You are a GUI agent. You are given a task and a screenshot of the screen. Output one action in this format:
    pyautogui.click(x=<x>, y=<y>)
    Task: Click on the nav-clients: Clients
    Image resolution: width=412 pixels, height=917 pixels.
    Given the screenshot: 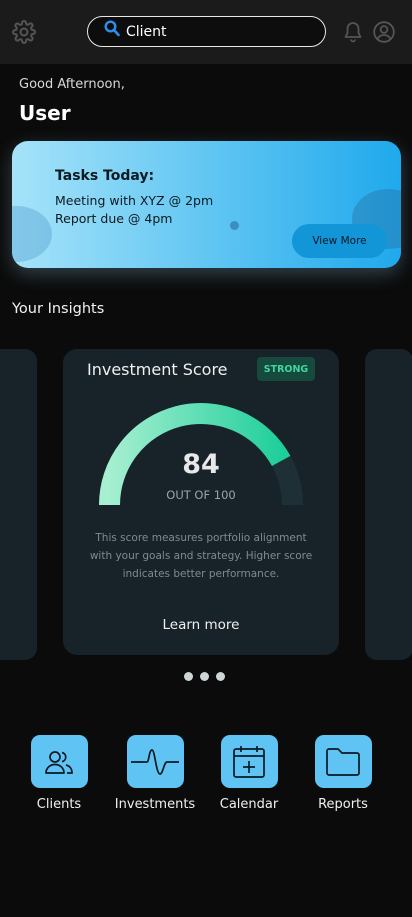 What is the action you would take?
    pyautogui.click(x=59, y=773)
    